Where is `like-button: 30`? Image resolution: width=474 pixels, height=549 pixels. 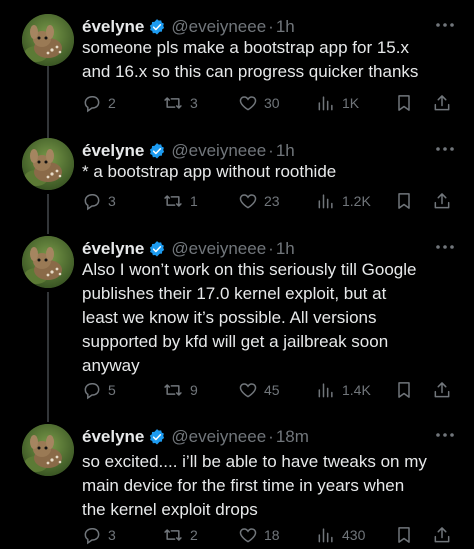 like-button: 30 is located at coordinates (259, 103).